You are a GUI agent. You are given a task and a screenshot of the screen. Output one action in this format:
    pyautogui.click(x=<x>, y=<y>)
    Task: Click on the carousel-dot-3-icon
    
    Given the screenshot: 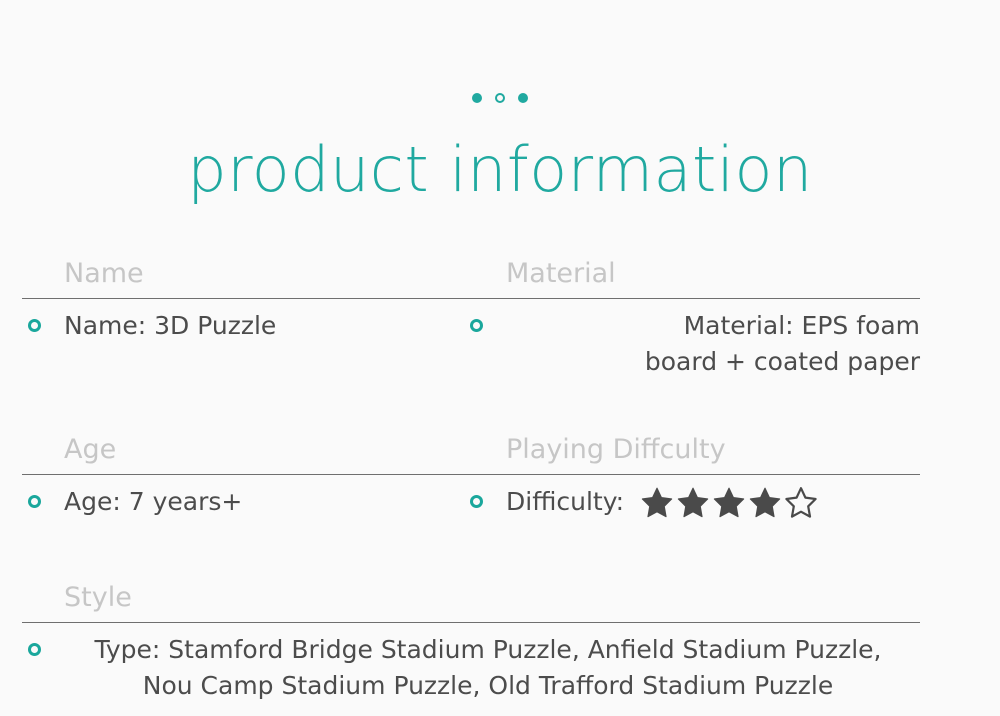 What is the action you would take?
    pyautogui.click(x=523, y=98)
    